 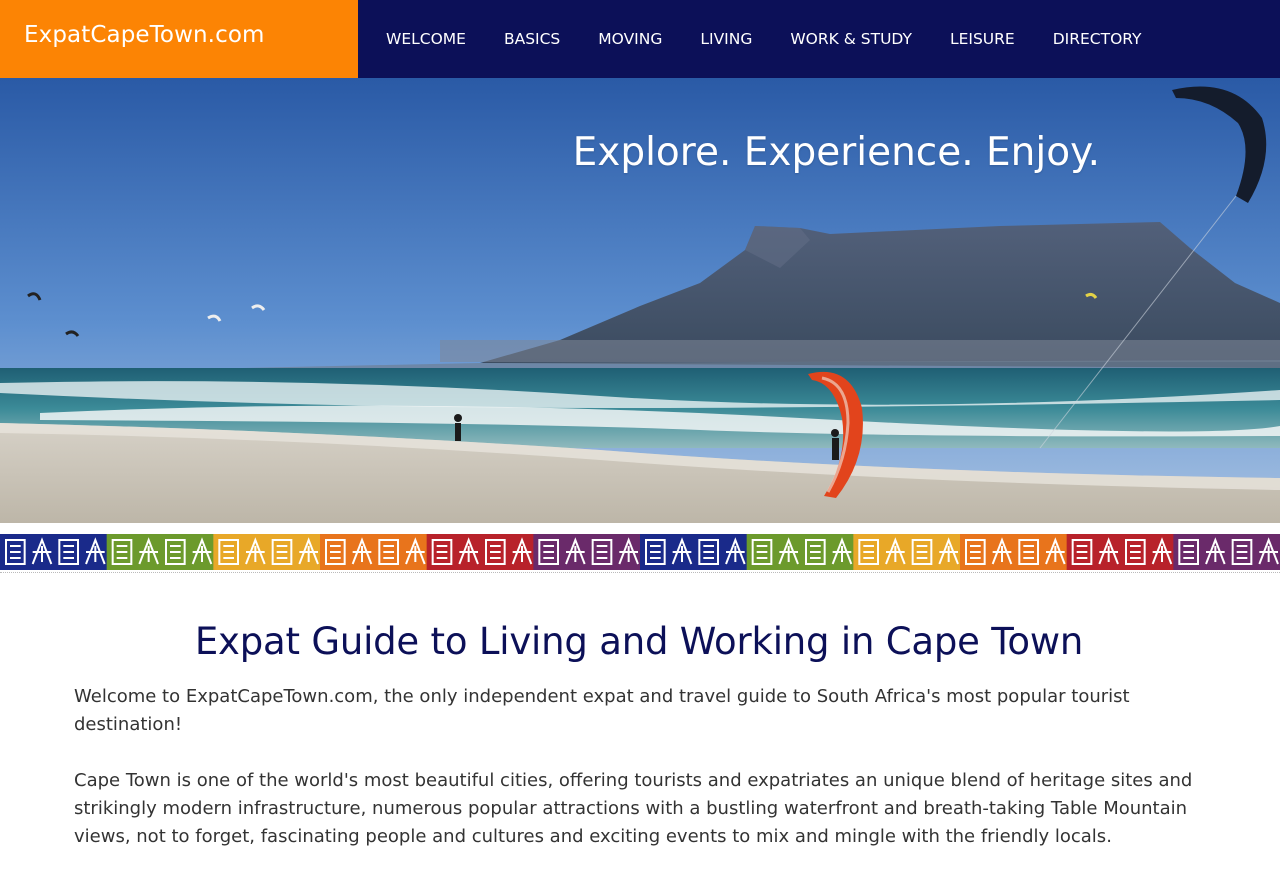 I want to click on hero-tagline: Explore. Experience. Enjoy., so click(x=836, y=152).